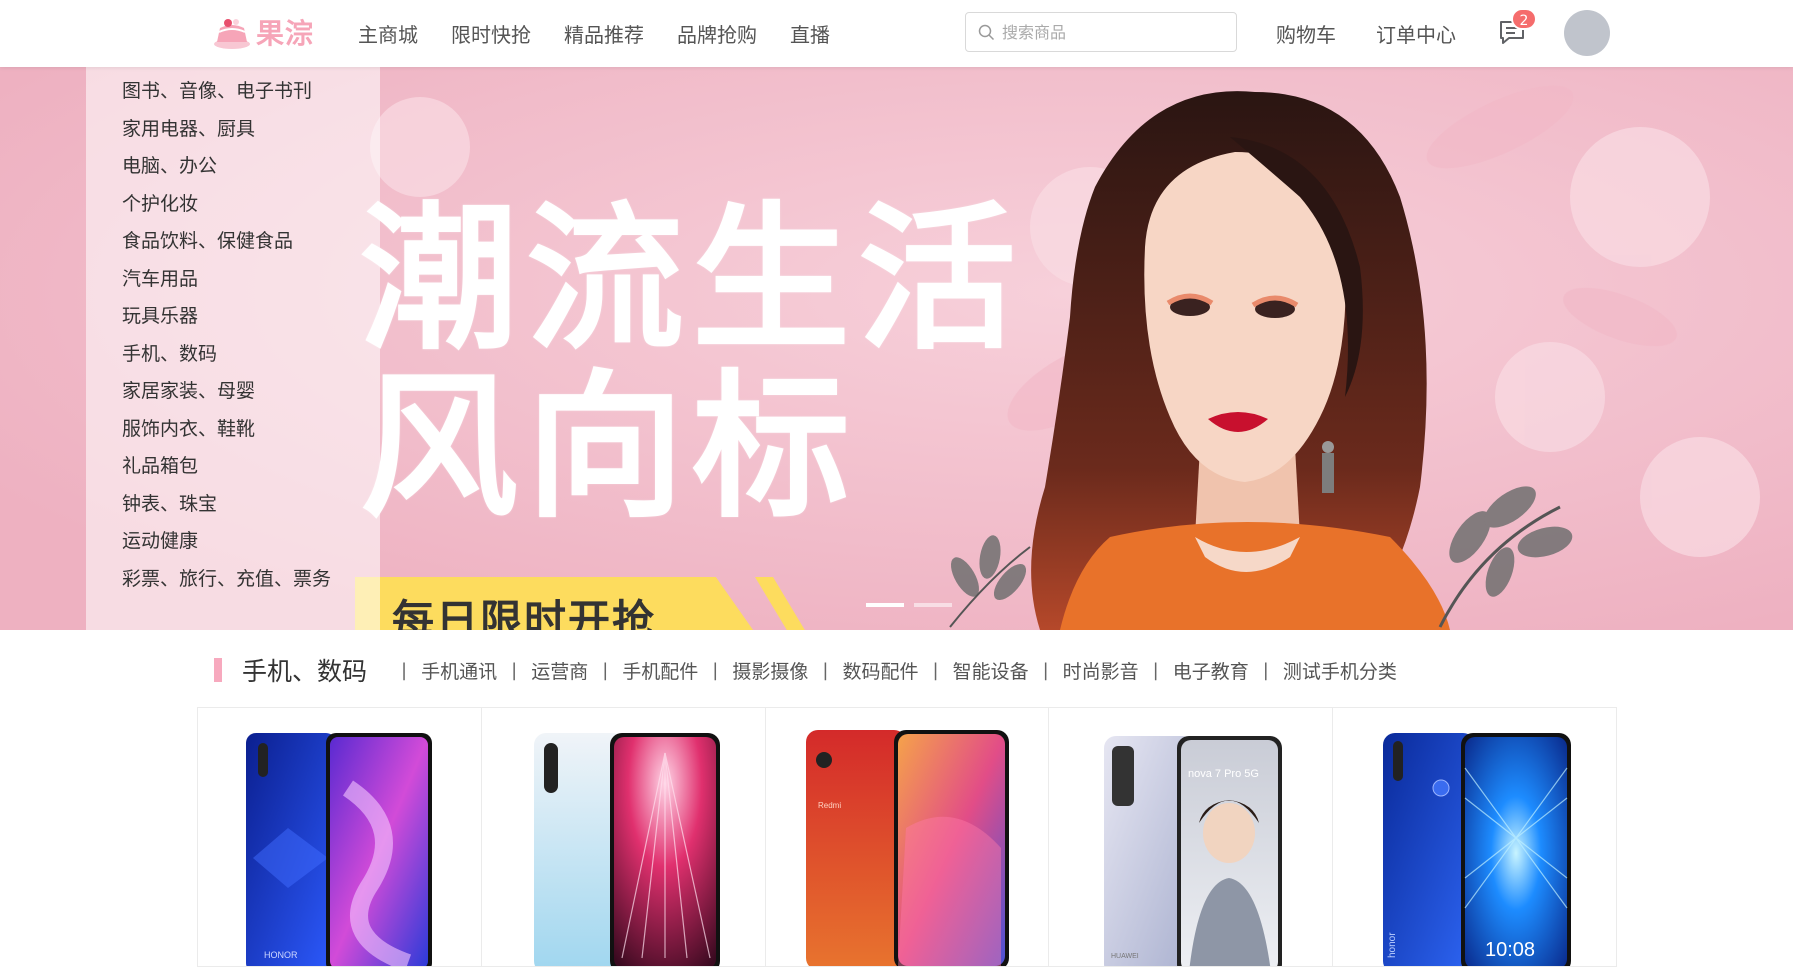  Describe the element at coordinates (880, 670) in the screenshot. I see `sublink-digital-accessories: 数码配件` at that location.